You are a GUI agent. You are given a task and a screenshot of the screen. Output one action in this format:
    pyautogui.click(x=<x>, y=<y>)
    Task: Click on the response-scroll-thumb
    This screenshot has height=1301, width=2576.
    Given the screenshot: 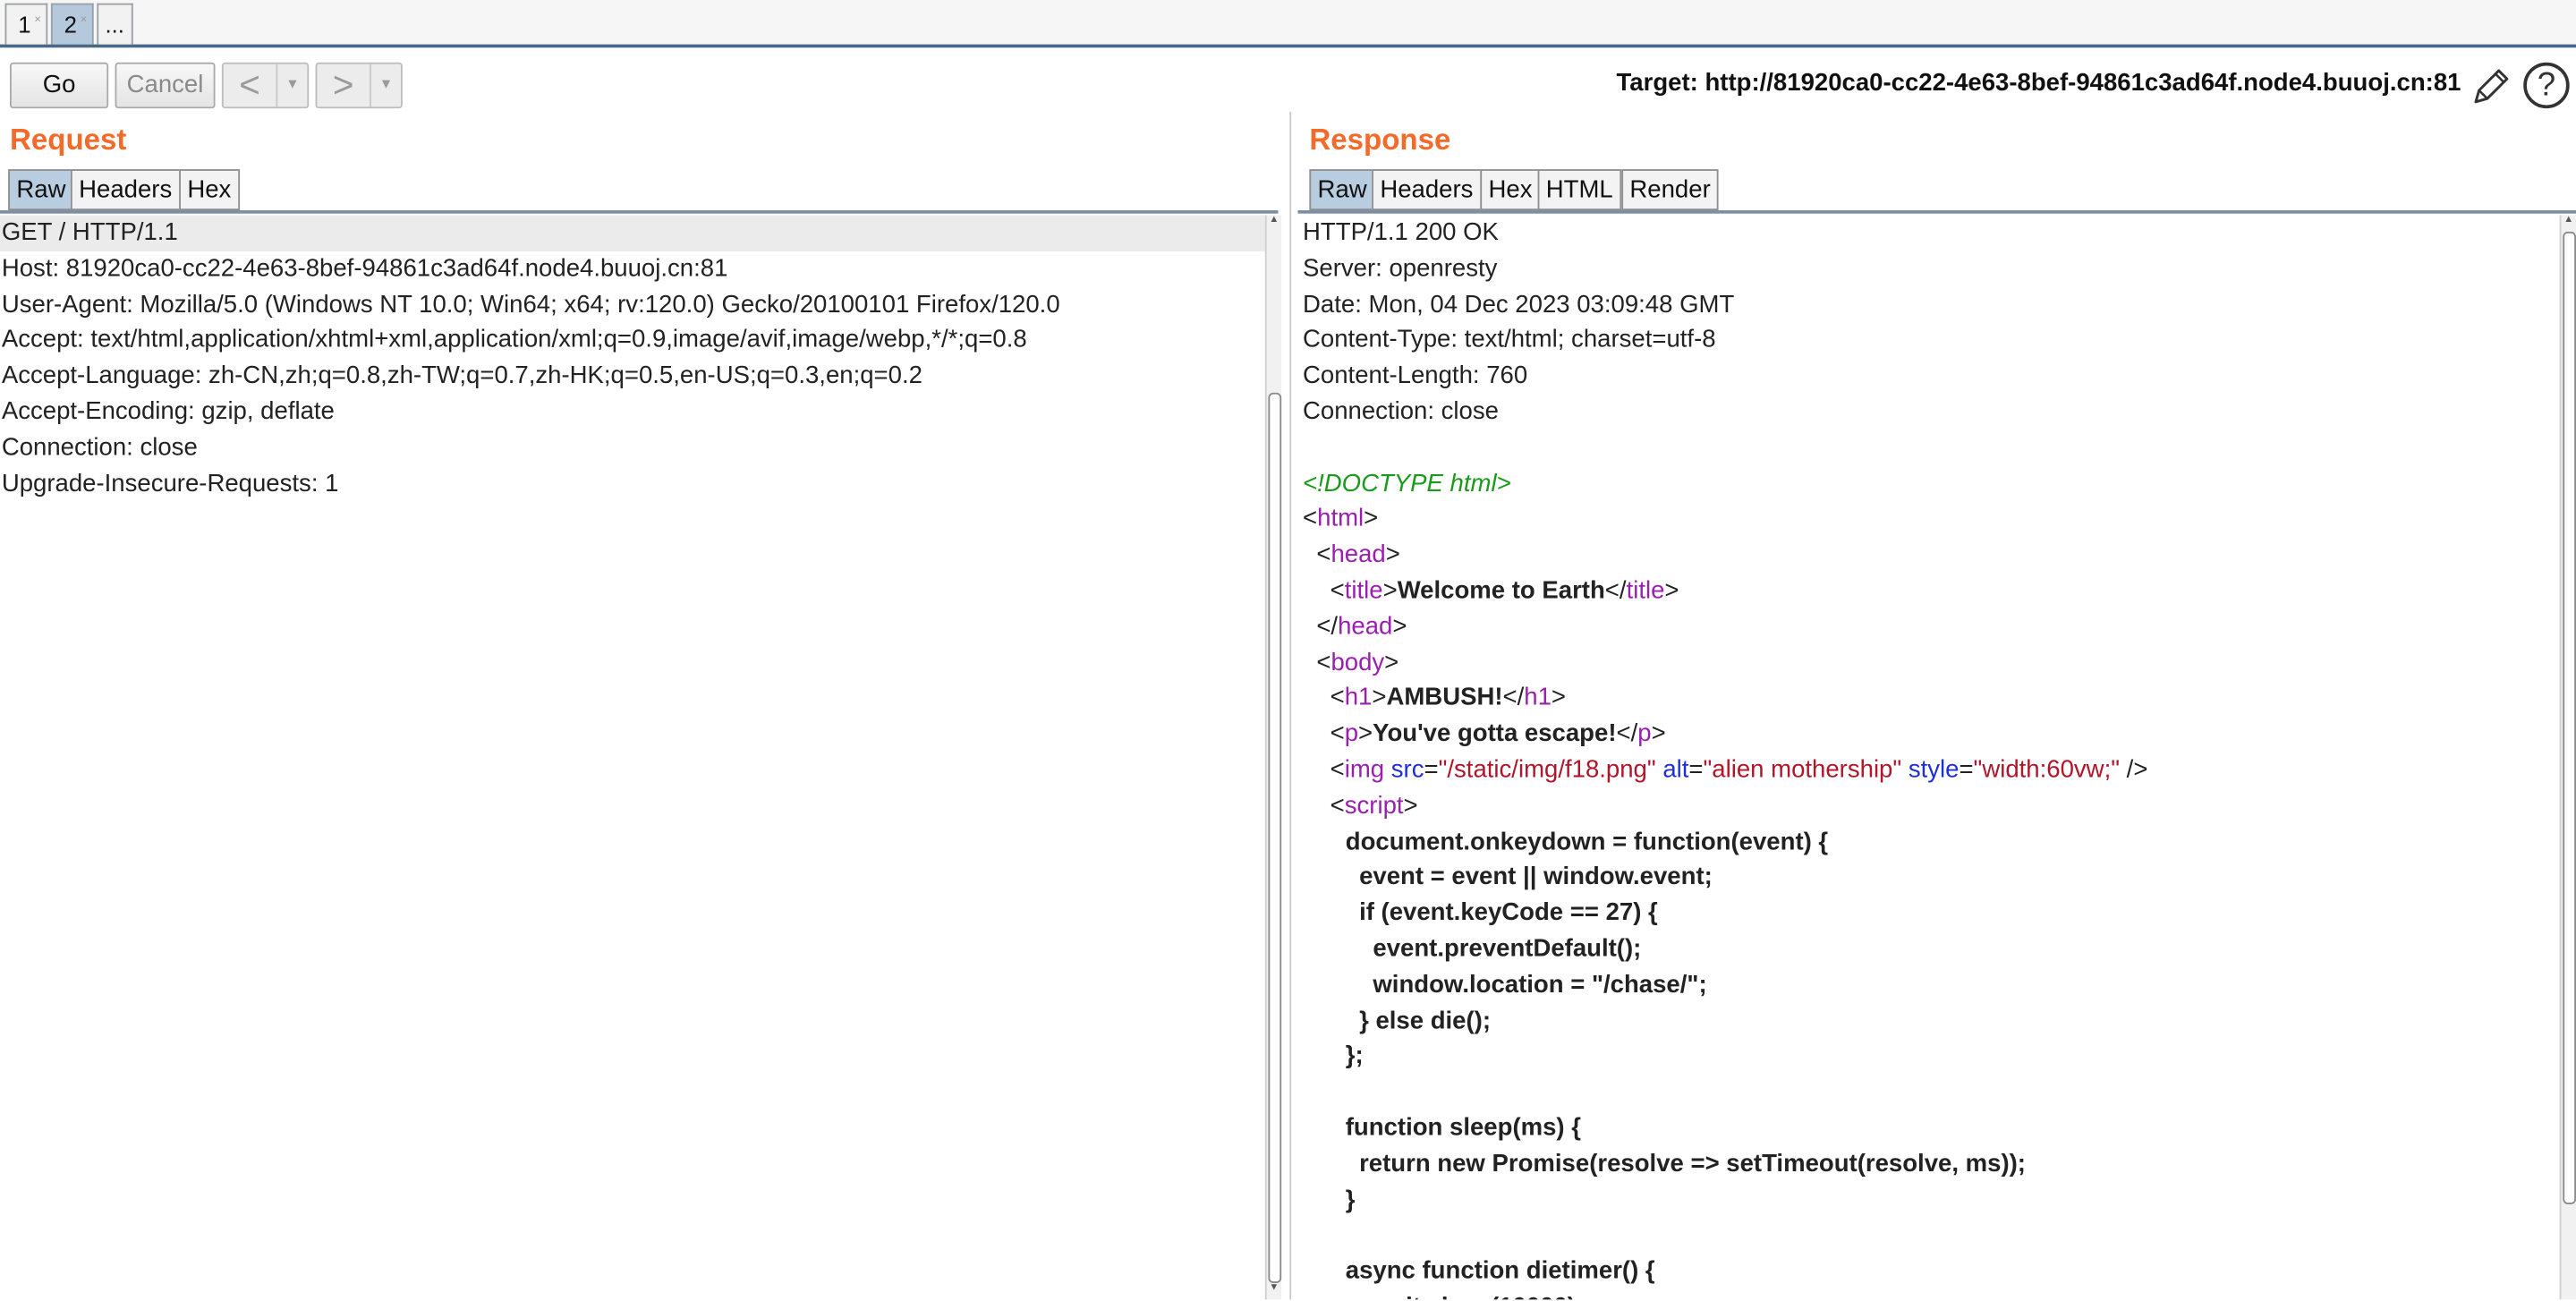 What is the action you would take?
    pyautogui.click(x=2569, y=717)
    